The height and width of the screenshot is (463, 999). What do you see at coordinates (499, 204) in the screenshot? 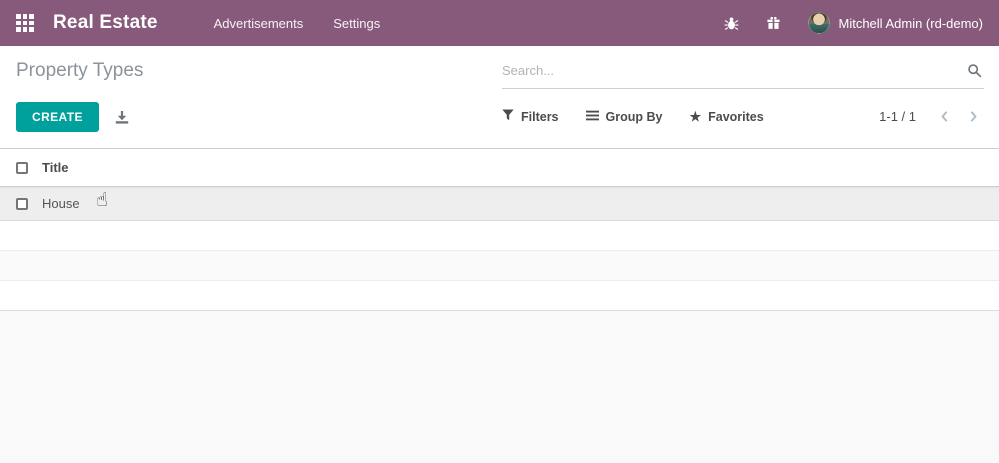
I see `table-row: House ☝` at bounding box center [499, 204].